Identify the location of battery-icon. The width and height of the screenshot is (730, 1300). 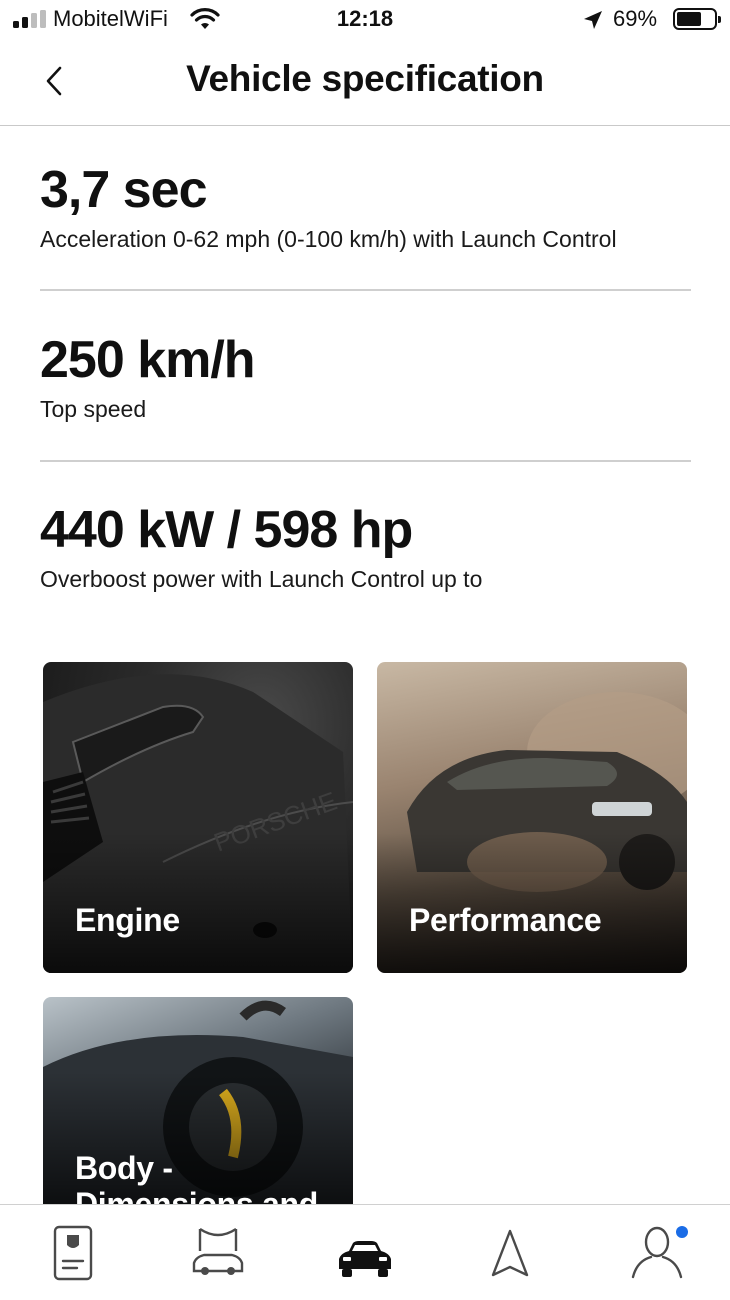
(697, 19).